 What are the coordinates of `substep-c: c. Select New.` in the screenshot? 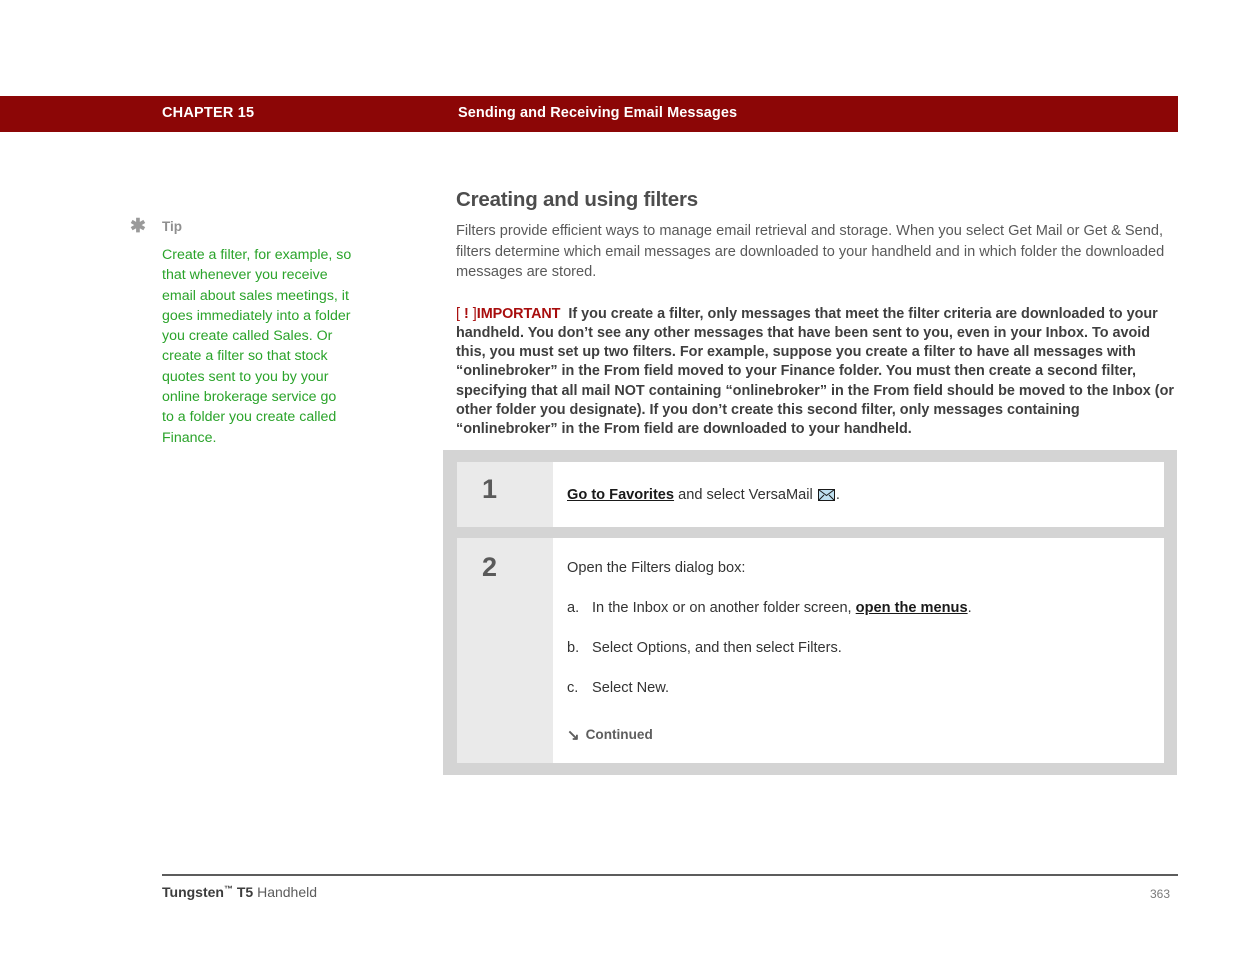 It's located at (856, 688).